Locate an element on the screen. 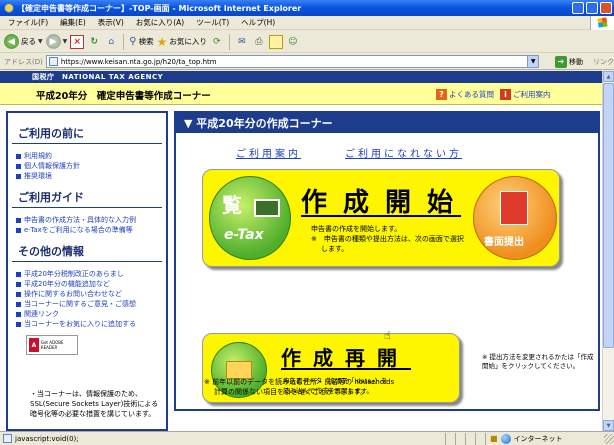  status-bar: javascript:void(0); ■ インターネット is located at coordinates (307, 438).